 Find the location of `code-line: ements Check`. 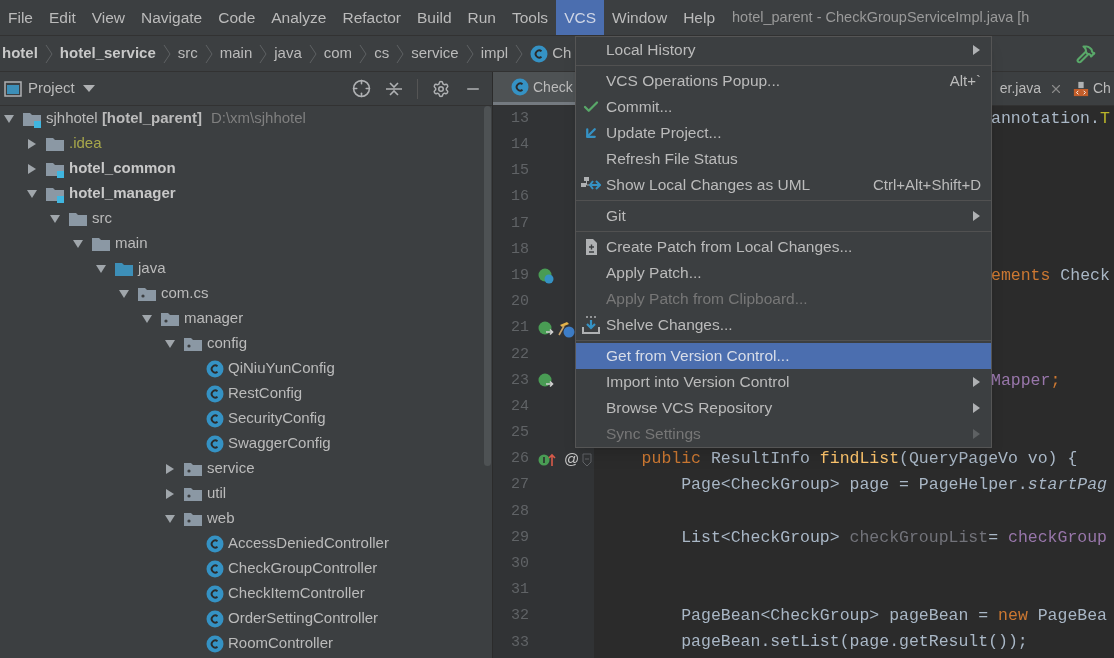

code-line: ements Check is located at coordinates (1050, 275).